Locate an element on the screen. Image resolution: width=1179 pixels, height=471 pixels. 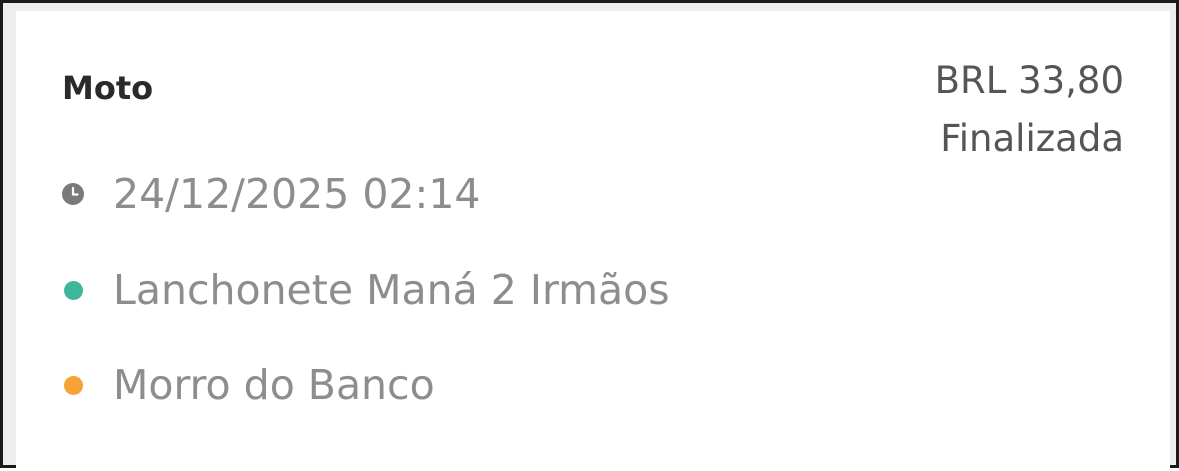
dropoff-location-row: Morro do Banco is located at coordinates (248, 385).